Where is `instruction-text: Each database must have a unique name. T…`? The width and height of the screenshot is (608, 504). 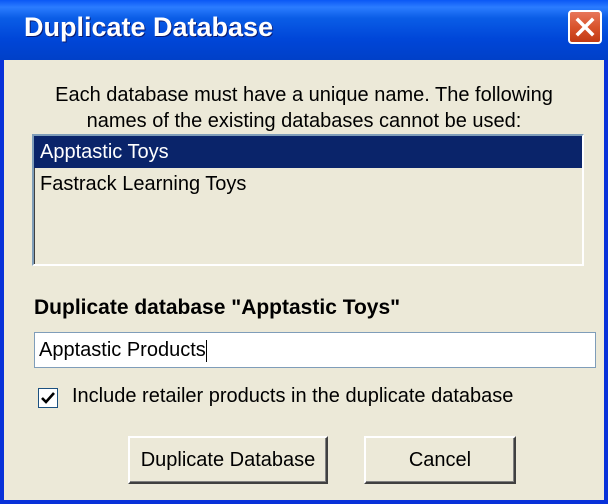
instruction-text: Each database must have a unique name. T… is located at coordinates (304, 108).